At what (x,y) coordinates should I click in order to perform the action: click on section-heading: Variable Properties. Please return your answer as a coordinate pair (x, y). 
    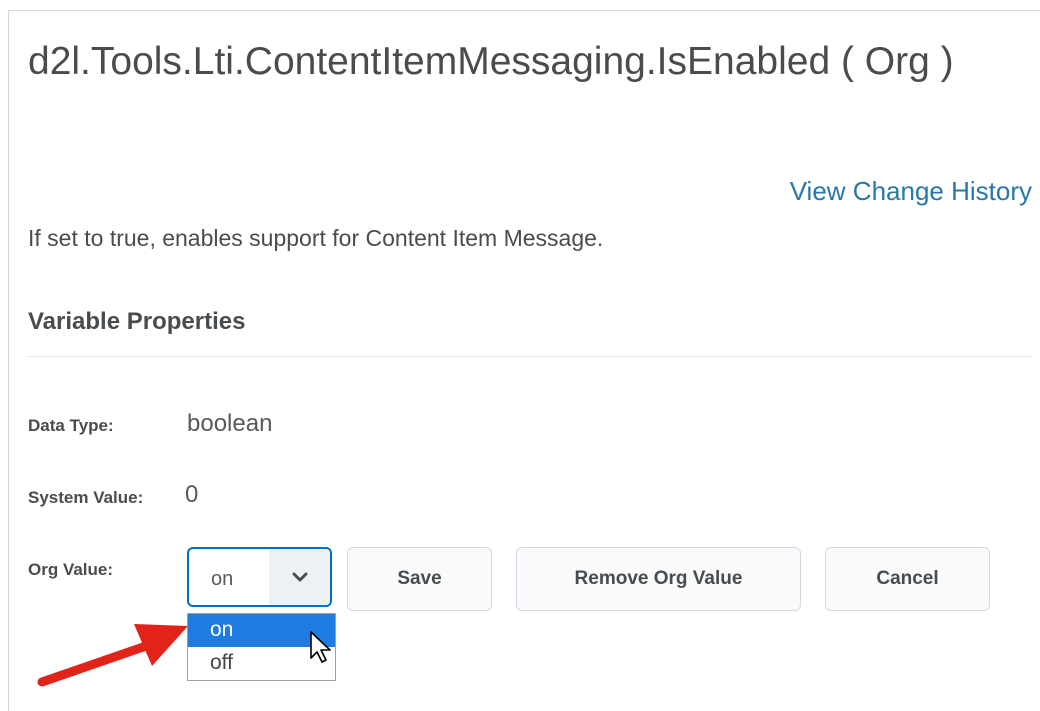
    Looking at the image, I should click on (137, 321).